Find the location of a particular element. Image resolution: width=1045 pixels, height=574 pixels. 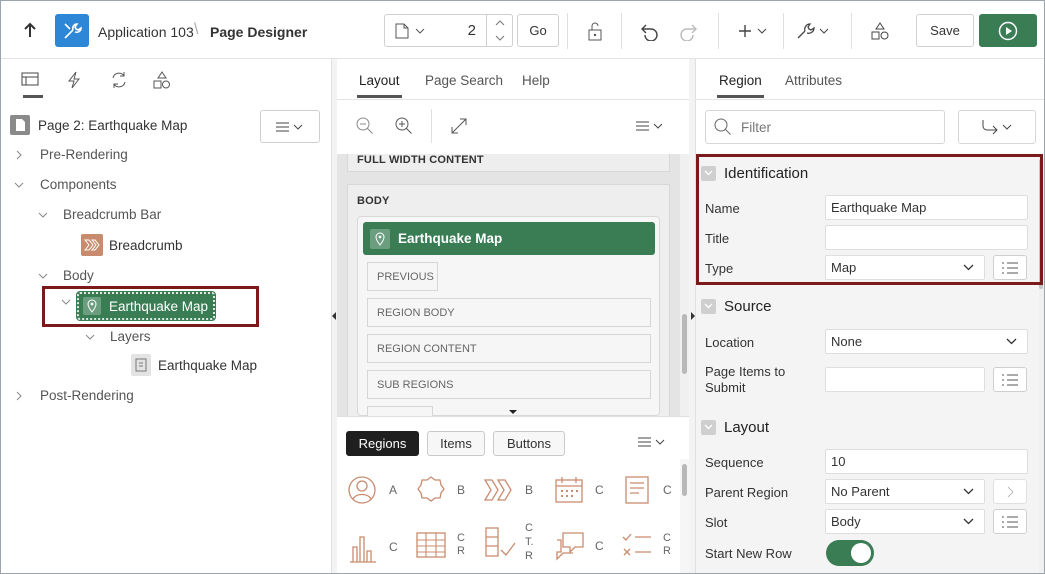

tree-menu-button is located at coordinates (290, 126).